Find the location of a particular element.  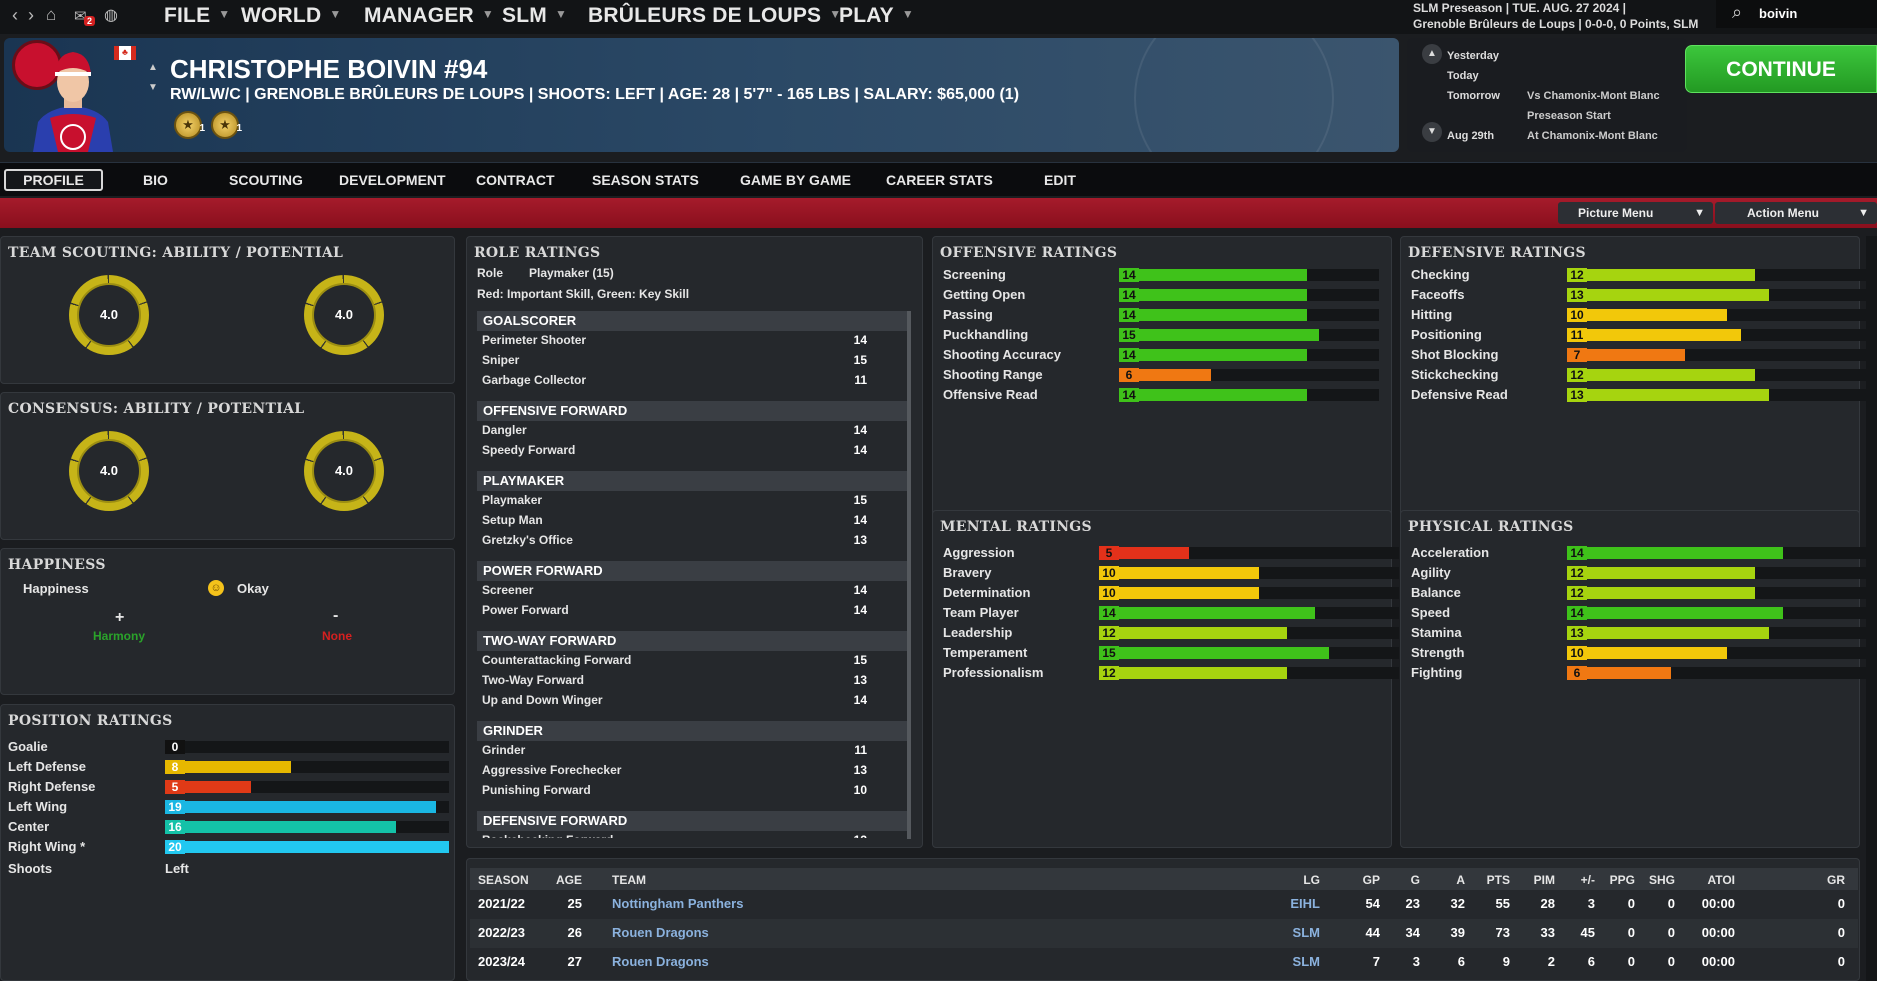

role-label: Role is located at coordinates (490, 273).